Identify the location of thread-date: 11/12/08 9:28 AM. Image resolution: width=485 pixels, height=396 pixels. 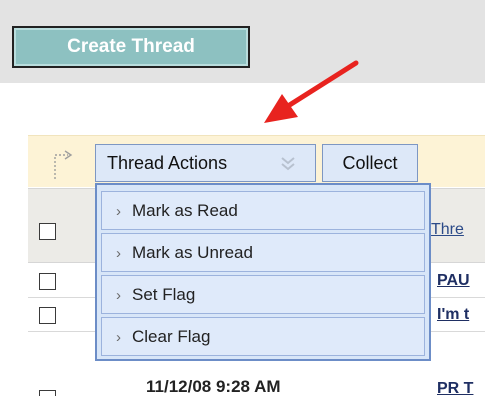
(213, 386).